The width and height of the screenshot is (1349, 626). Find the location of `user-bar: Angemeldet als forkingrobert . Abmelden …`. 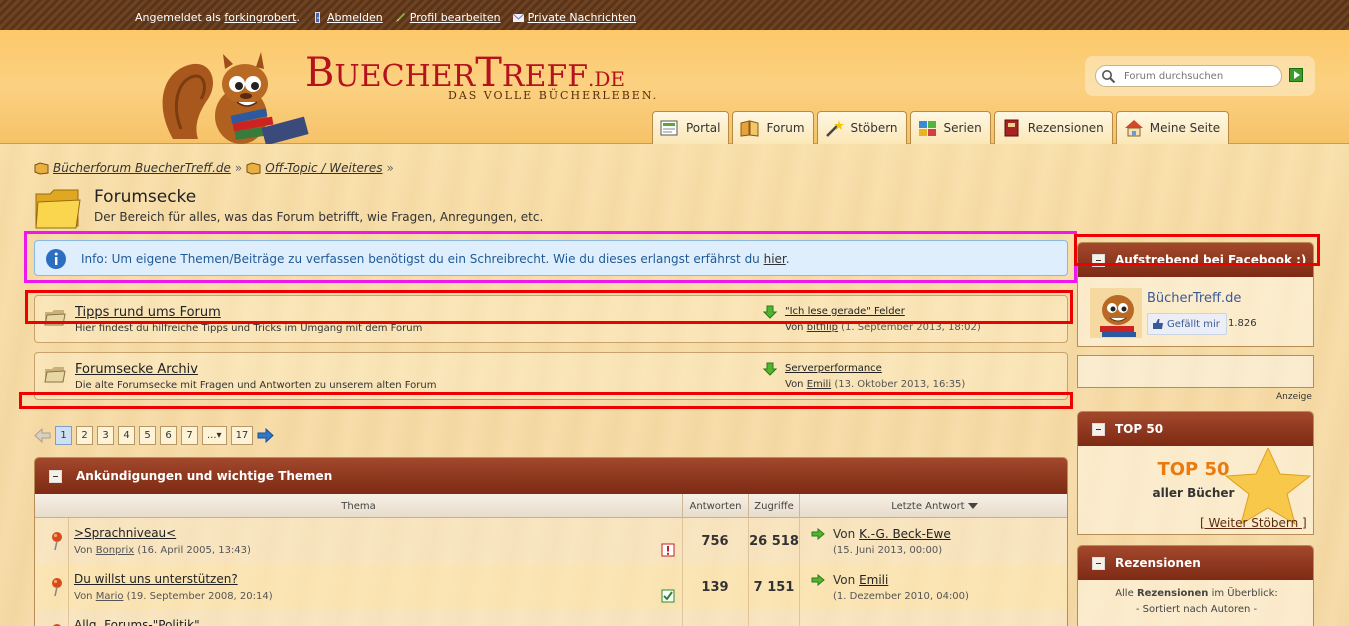

user-bar: Angemeldet als forkingrobert . Abmelden … is located at coordinates (674, 15).